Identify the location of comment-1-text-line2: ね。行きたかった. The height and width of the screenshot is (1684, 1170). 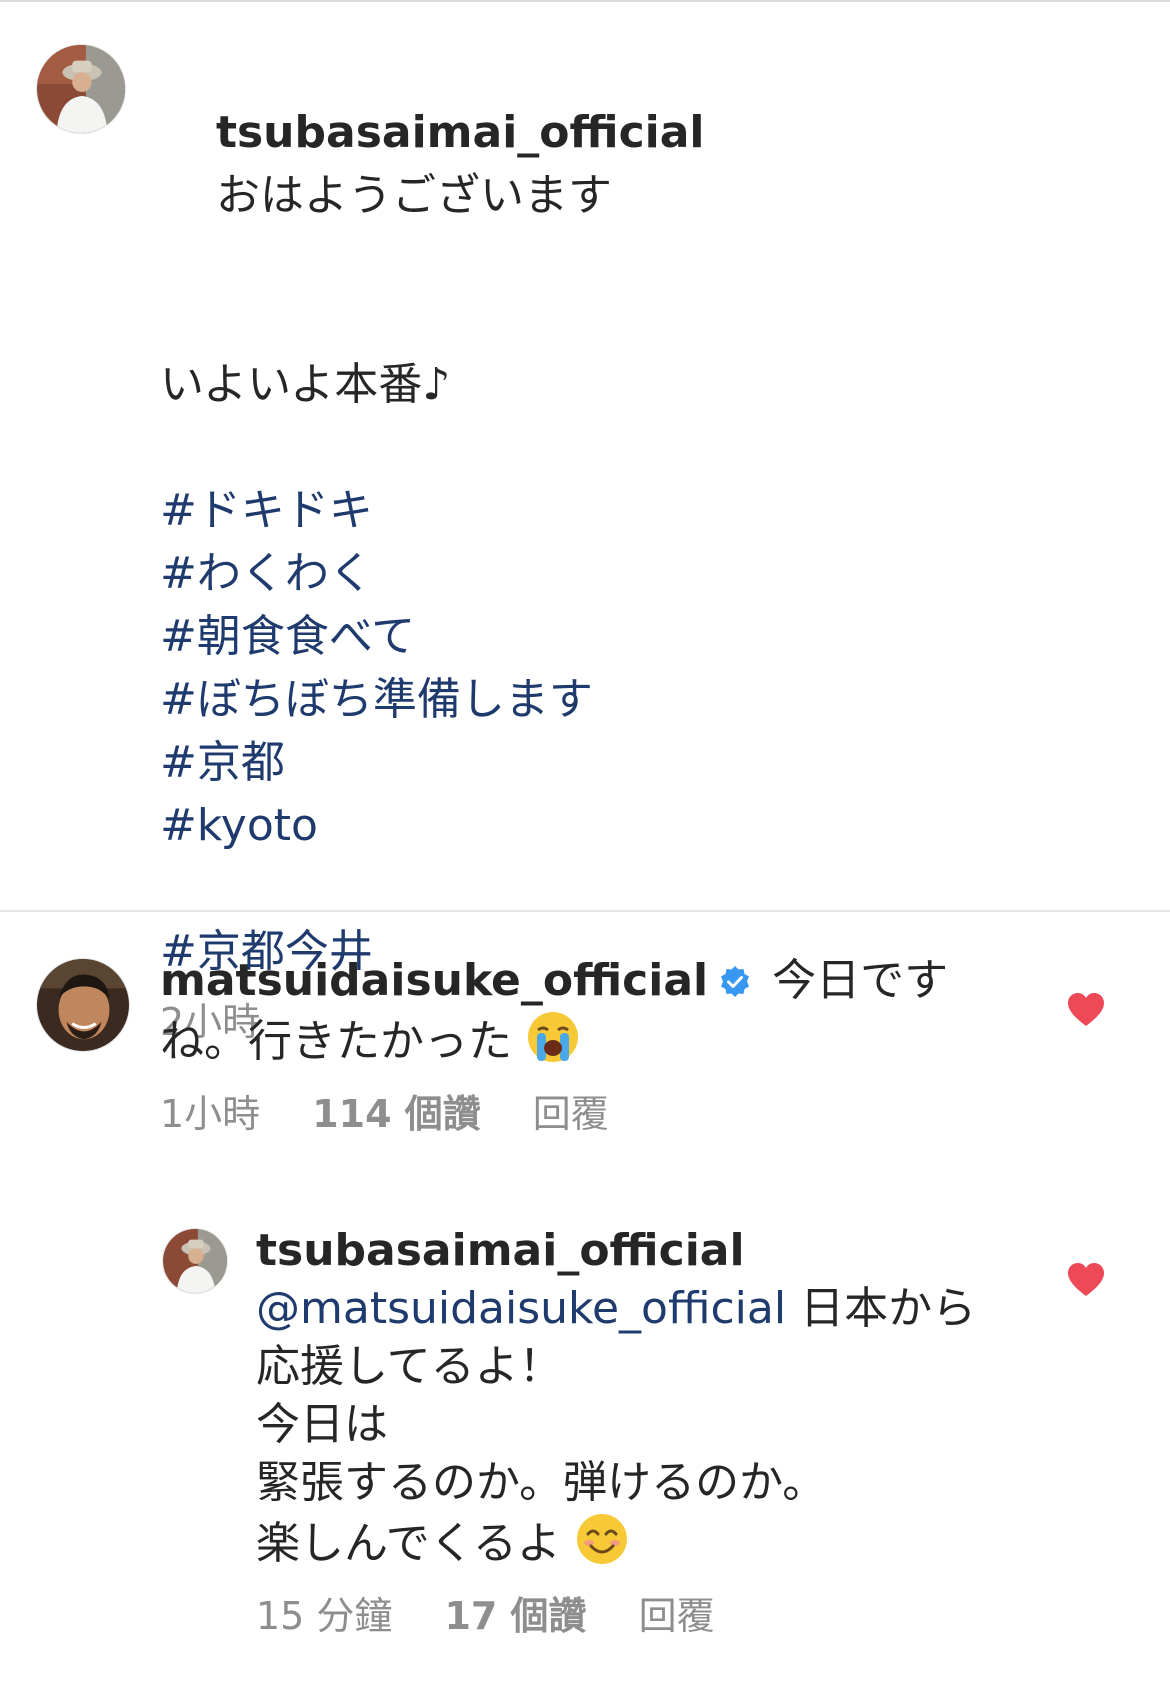
(336, 1041).